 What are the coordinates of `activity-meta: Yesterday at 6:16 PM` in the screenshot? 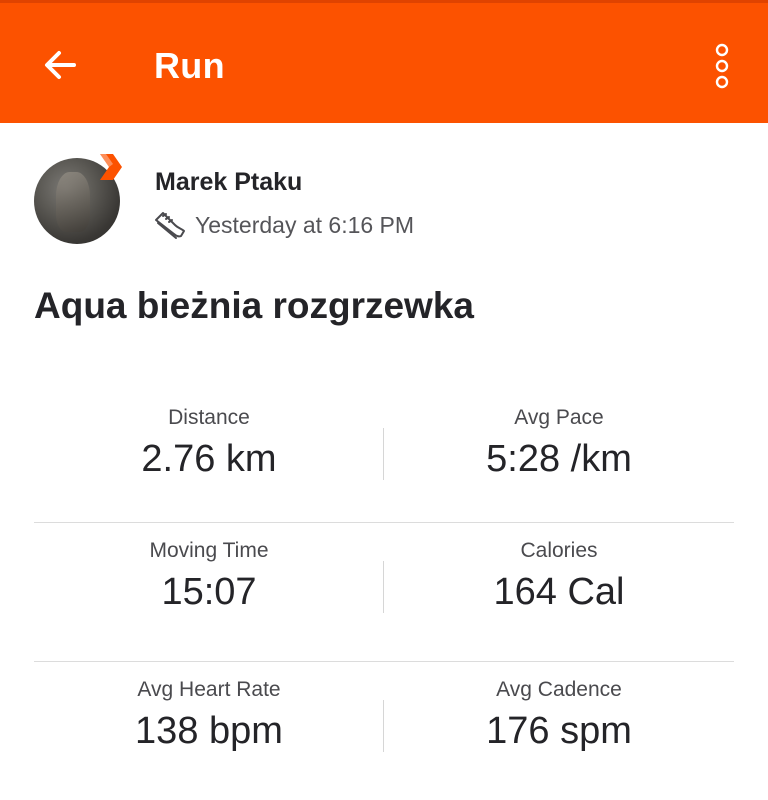 It's located at (283, 225).